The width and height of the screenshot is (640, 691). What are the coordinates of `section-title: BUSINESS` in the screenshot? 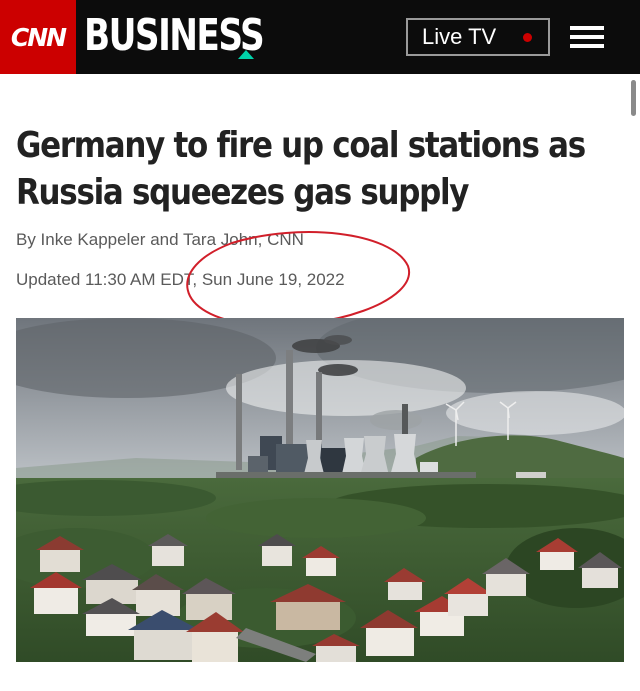 It's located at (174, 36).